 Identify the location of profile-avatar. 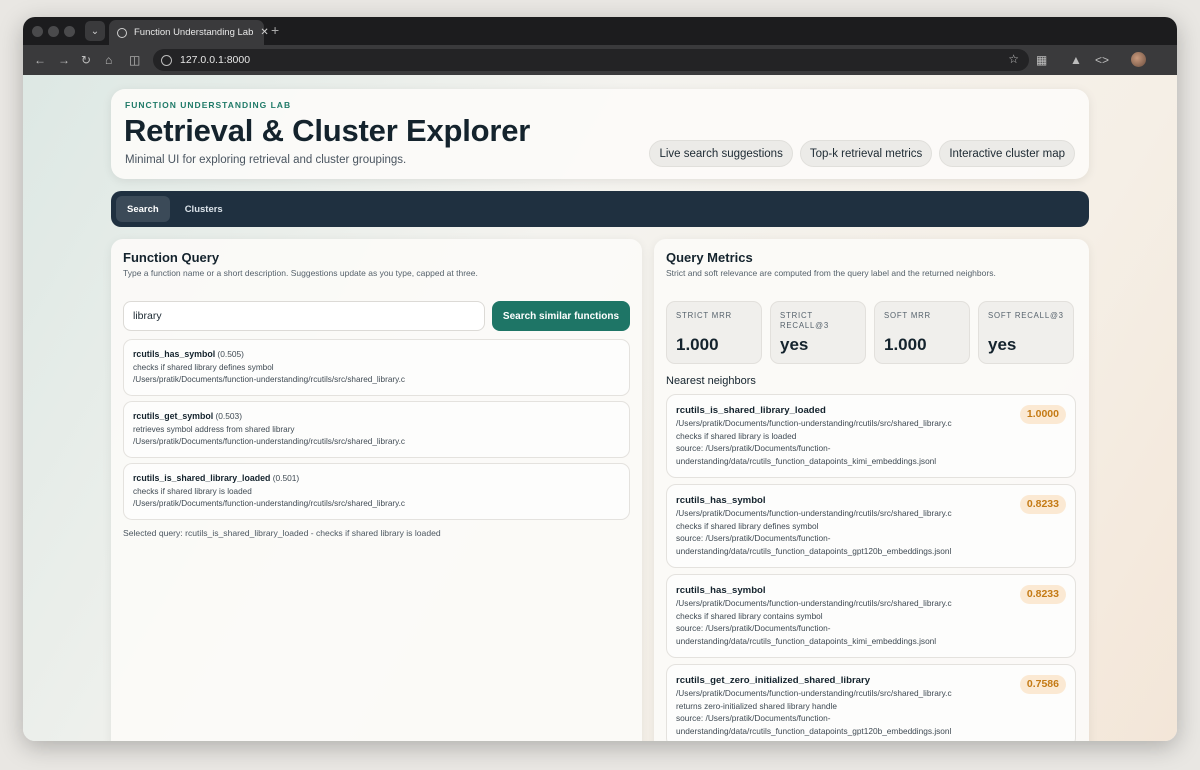
(1138, 59).